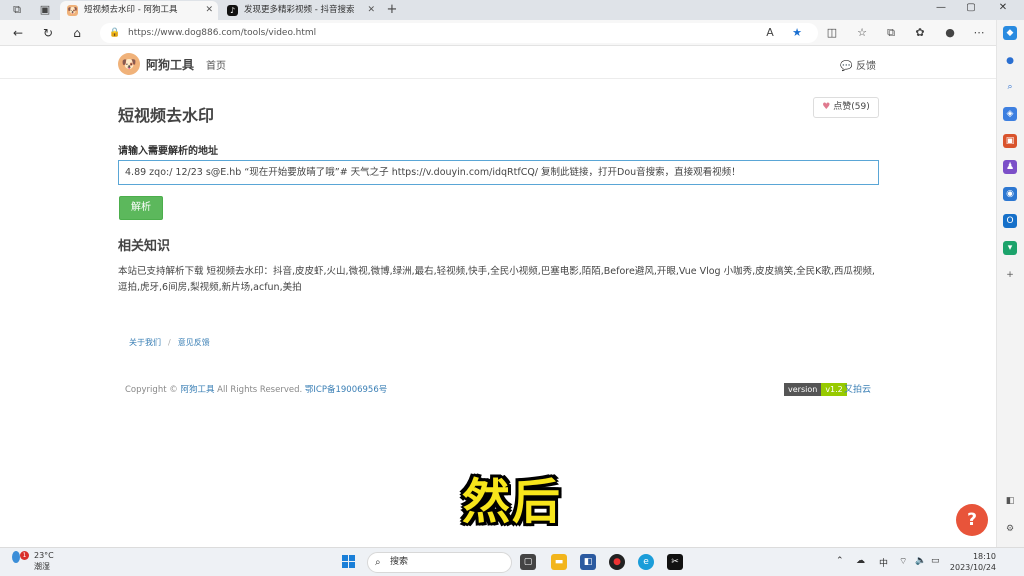 The height and width of the screenshot is (576, 1024). What do you see at coordinates (1010, 221) in the screenshot?
I see `outlook-icon: O` at bounding box center [1010, 221].